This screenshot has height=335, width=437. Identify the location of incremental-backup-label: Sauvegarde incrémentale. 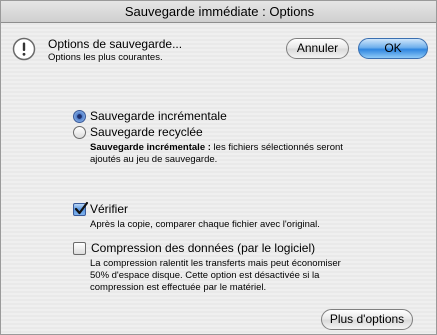
(158, 116).